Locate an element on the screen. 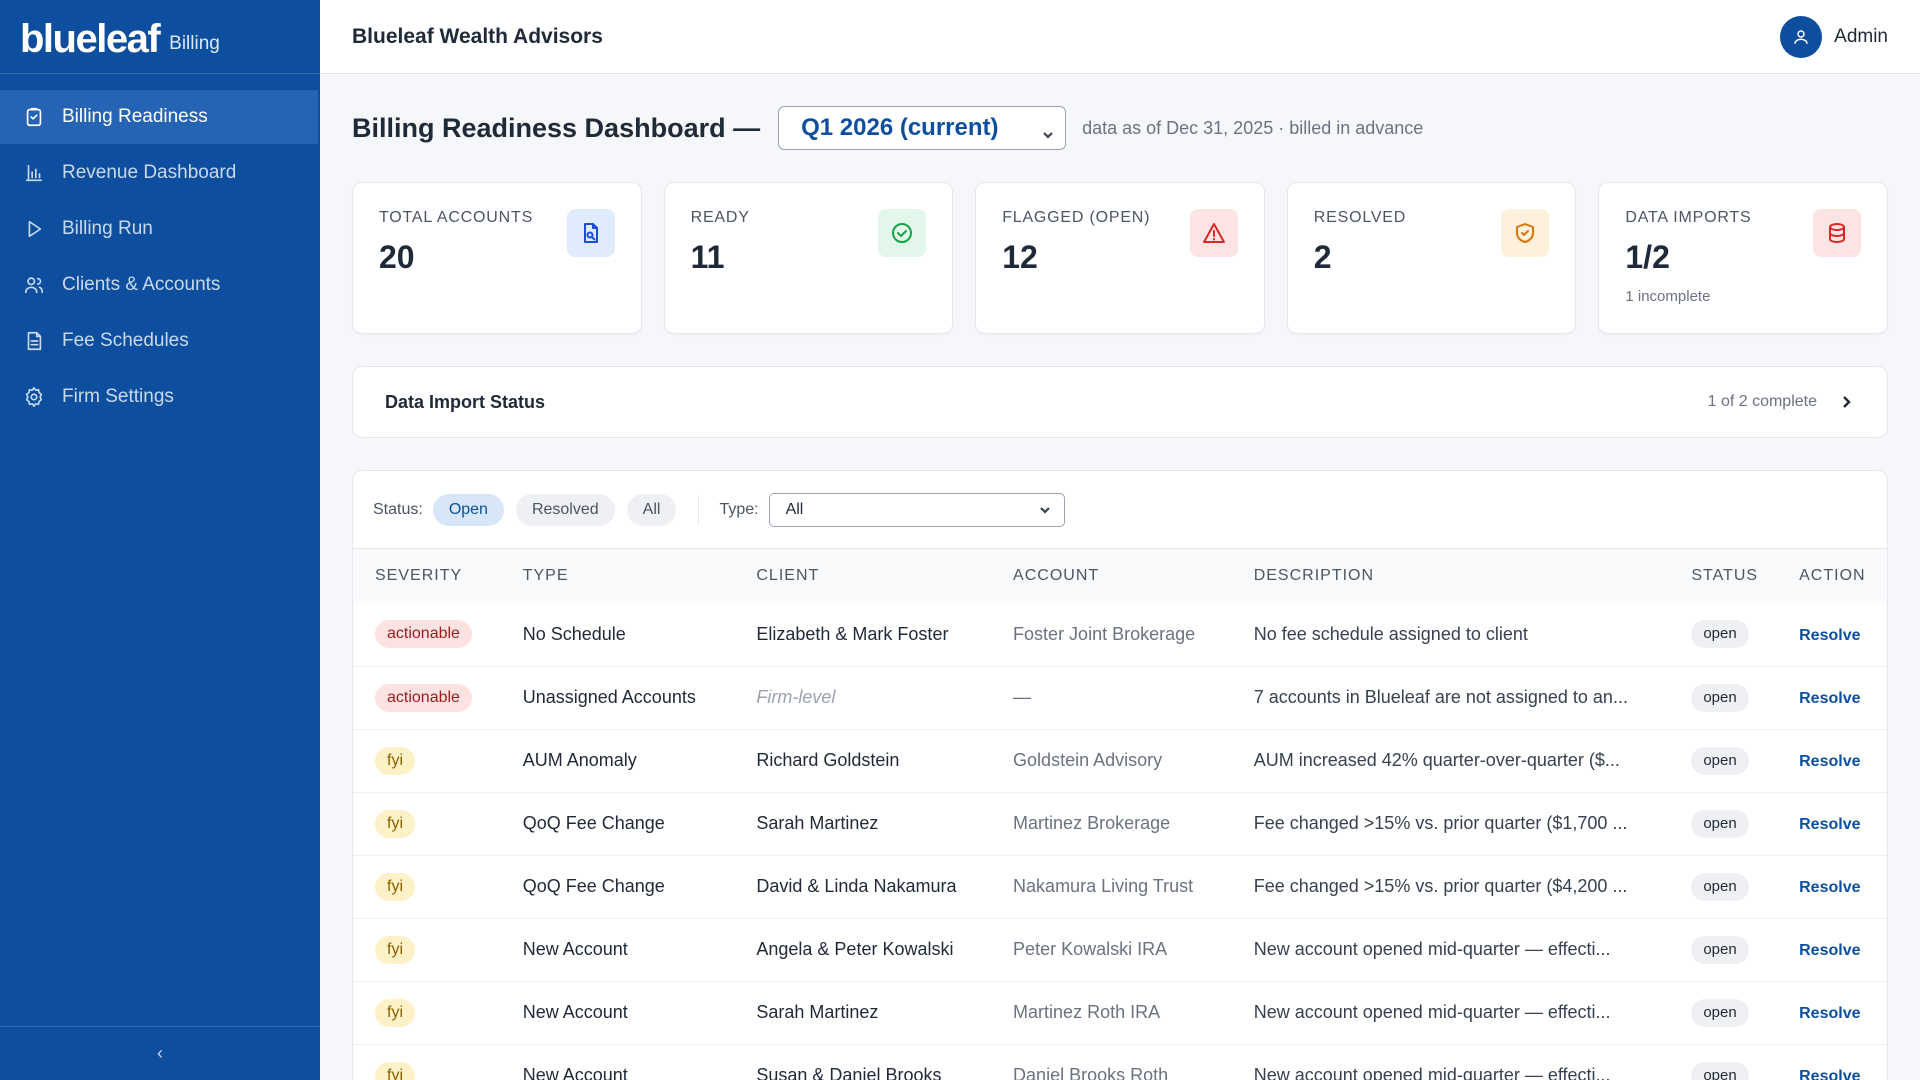 This screenshot has height=1080, width=1920. user-menu: Admin is located at coordinates (1834, 36).